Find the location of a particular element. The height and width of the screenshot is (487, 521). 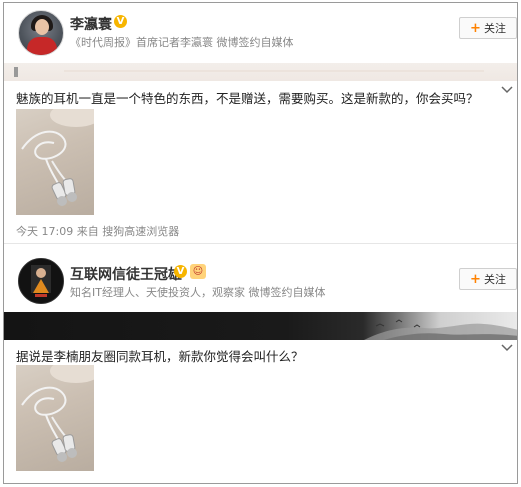

member-badge-icon: ☺ is located at coordinates (198, 271).